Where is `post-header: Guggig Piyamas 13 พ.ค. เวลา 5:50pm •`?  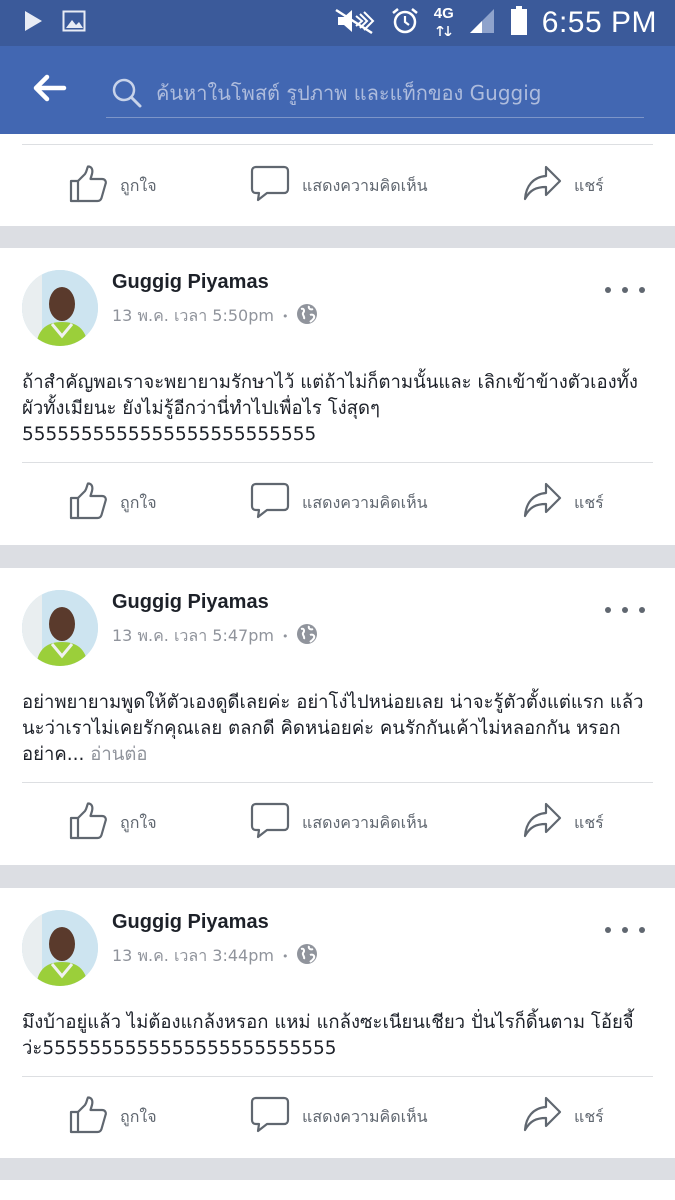
post-header: Guggig Piyamas 13 พ.ค. เวลา 5:50pm • is located at coordinates (337, 298).